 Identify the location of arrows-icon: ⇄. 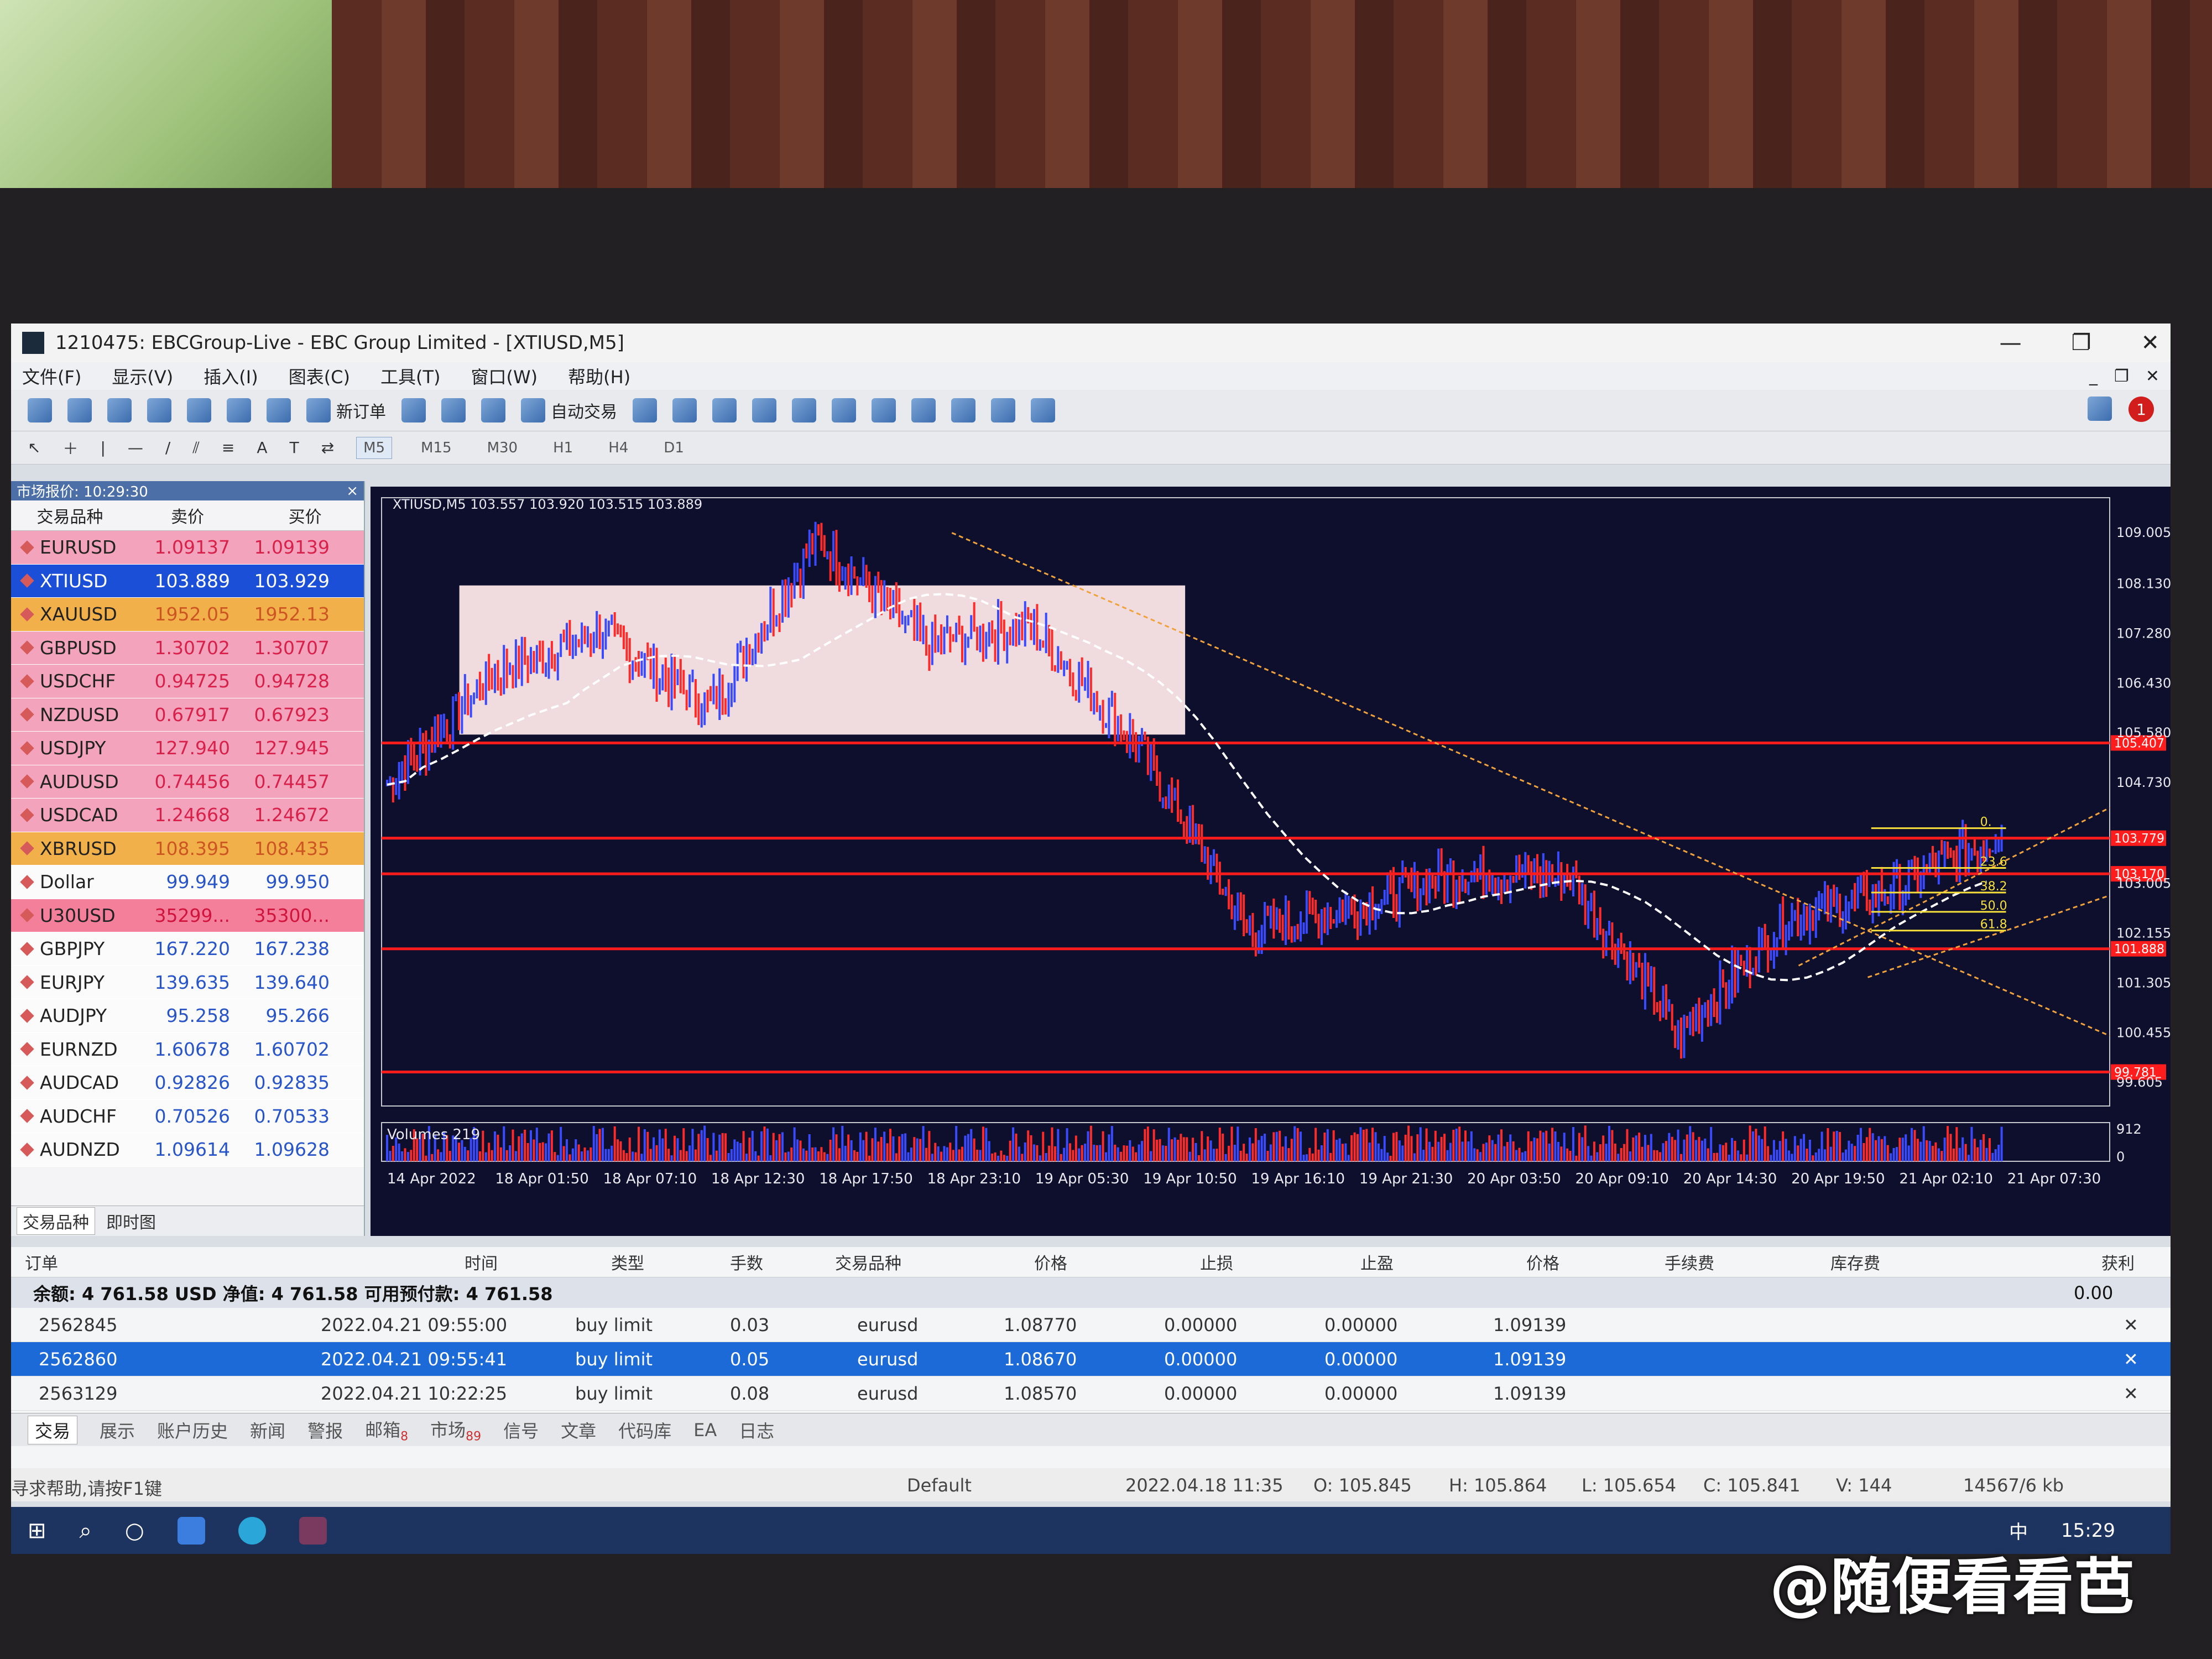
(328, 448).